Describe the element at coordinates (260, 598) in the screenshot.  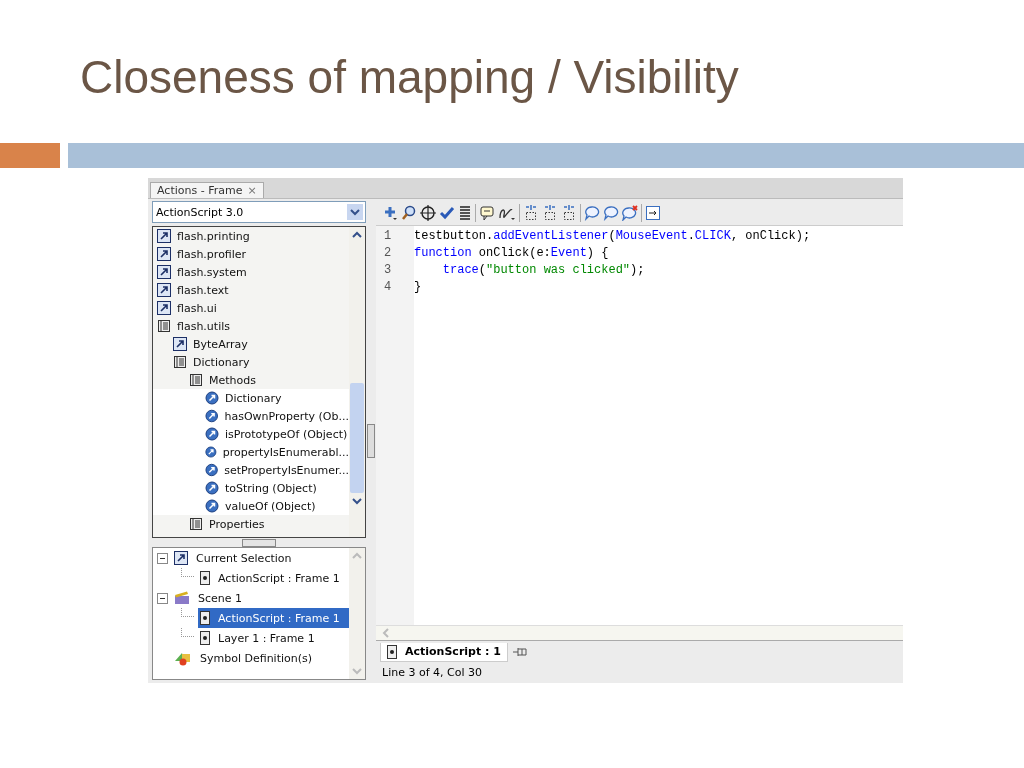
I see `navigator-item: Scene 1` at that location.